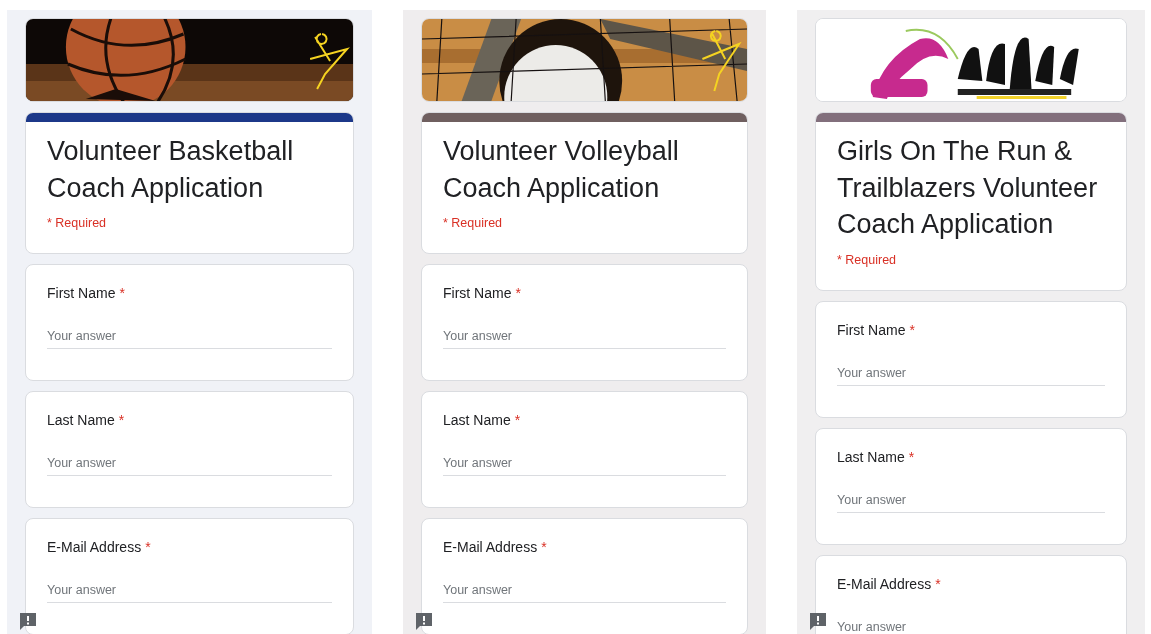 Image resolution: width=1151 pixels, height=634 pixels. What do you see at coordinates (968, 188) in the screenshot?
I see `form-title: Girls On The Run & Trailblazers Volunteer Coach Application` at bounding box center [968, 188].